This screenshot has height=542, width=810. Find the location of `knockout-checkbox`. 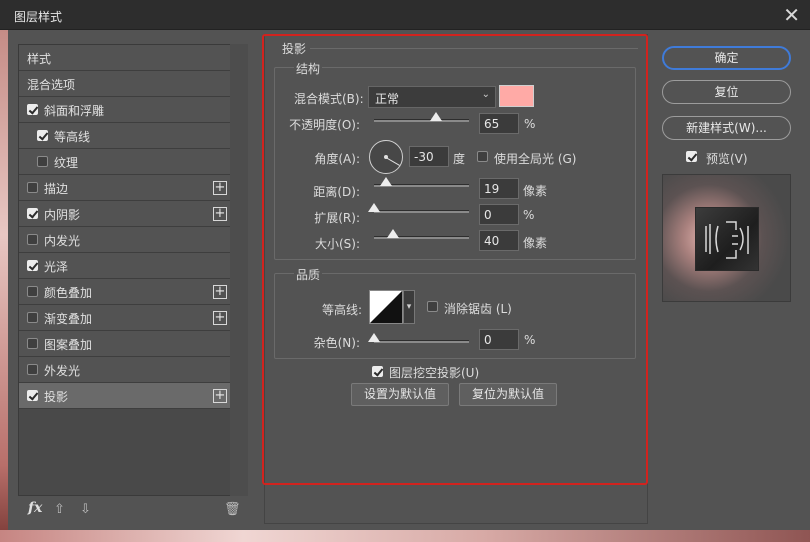

knockout-checkbox is located at coordinates (377, 371).